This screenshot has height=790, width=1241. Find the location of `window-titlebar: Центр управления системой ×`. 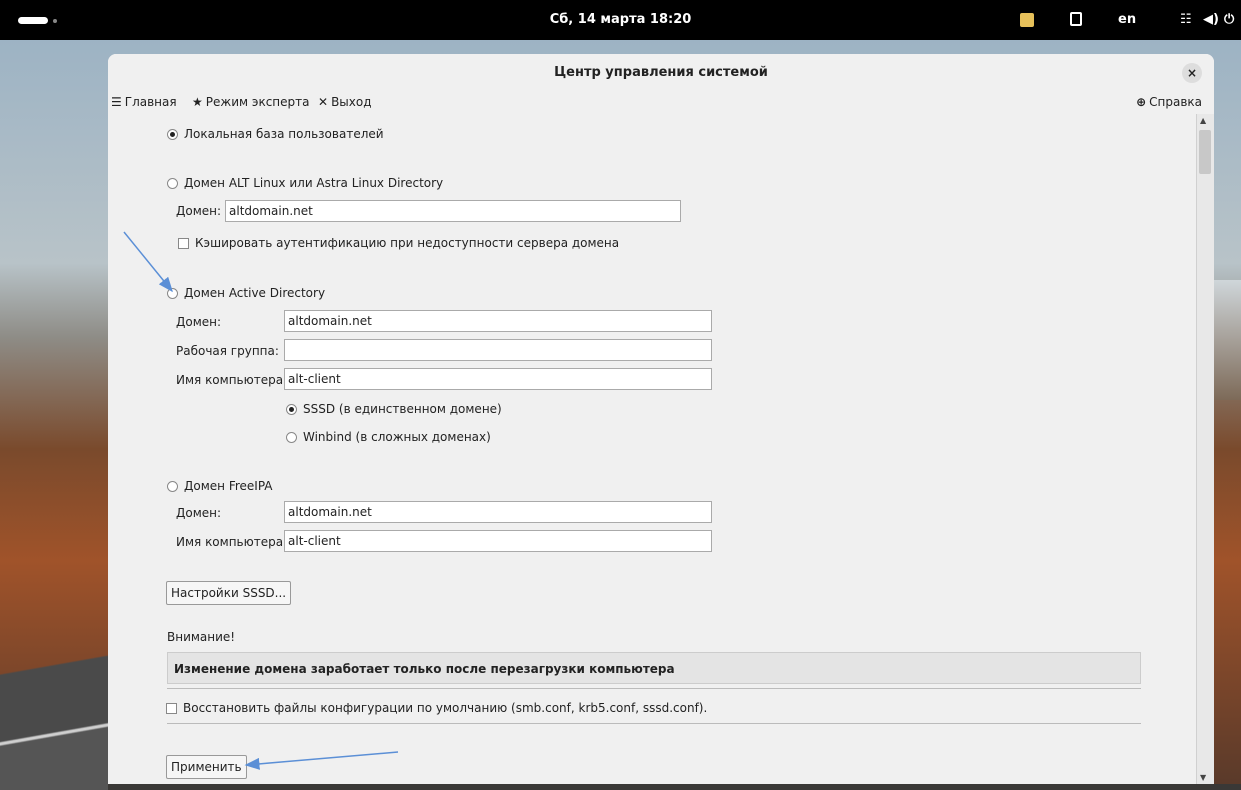

window-titlebar: Центр управления системой × is located at coordinates (661, 73).